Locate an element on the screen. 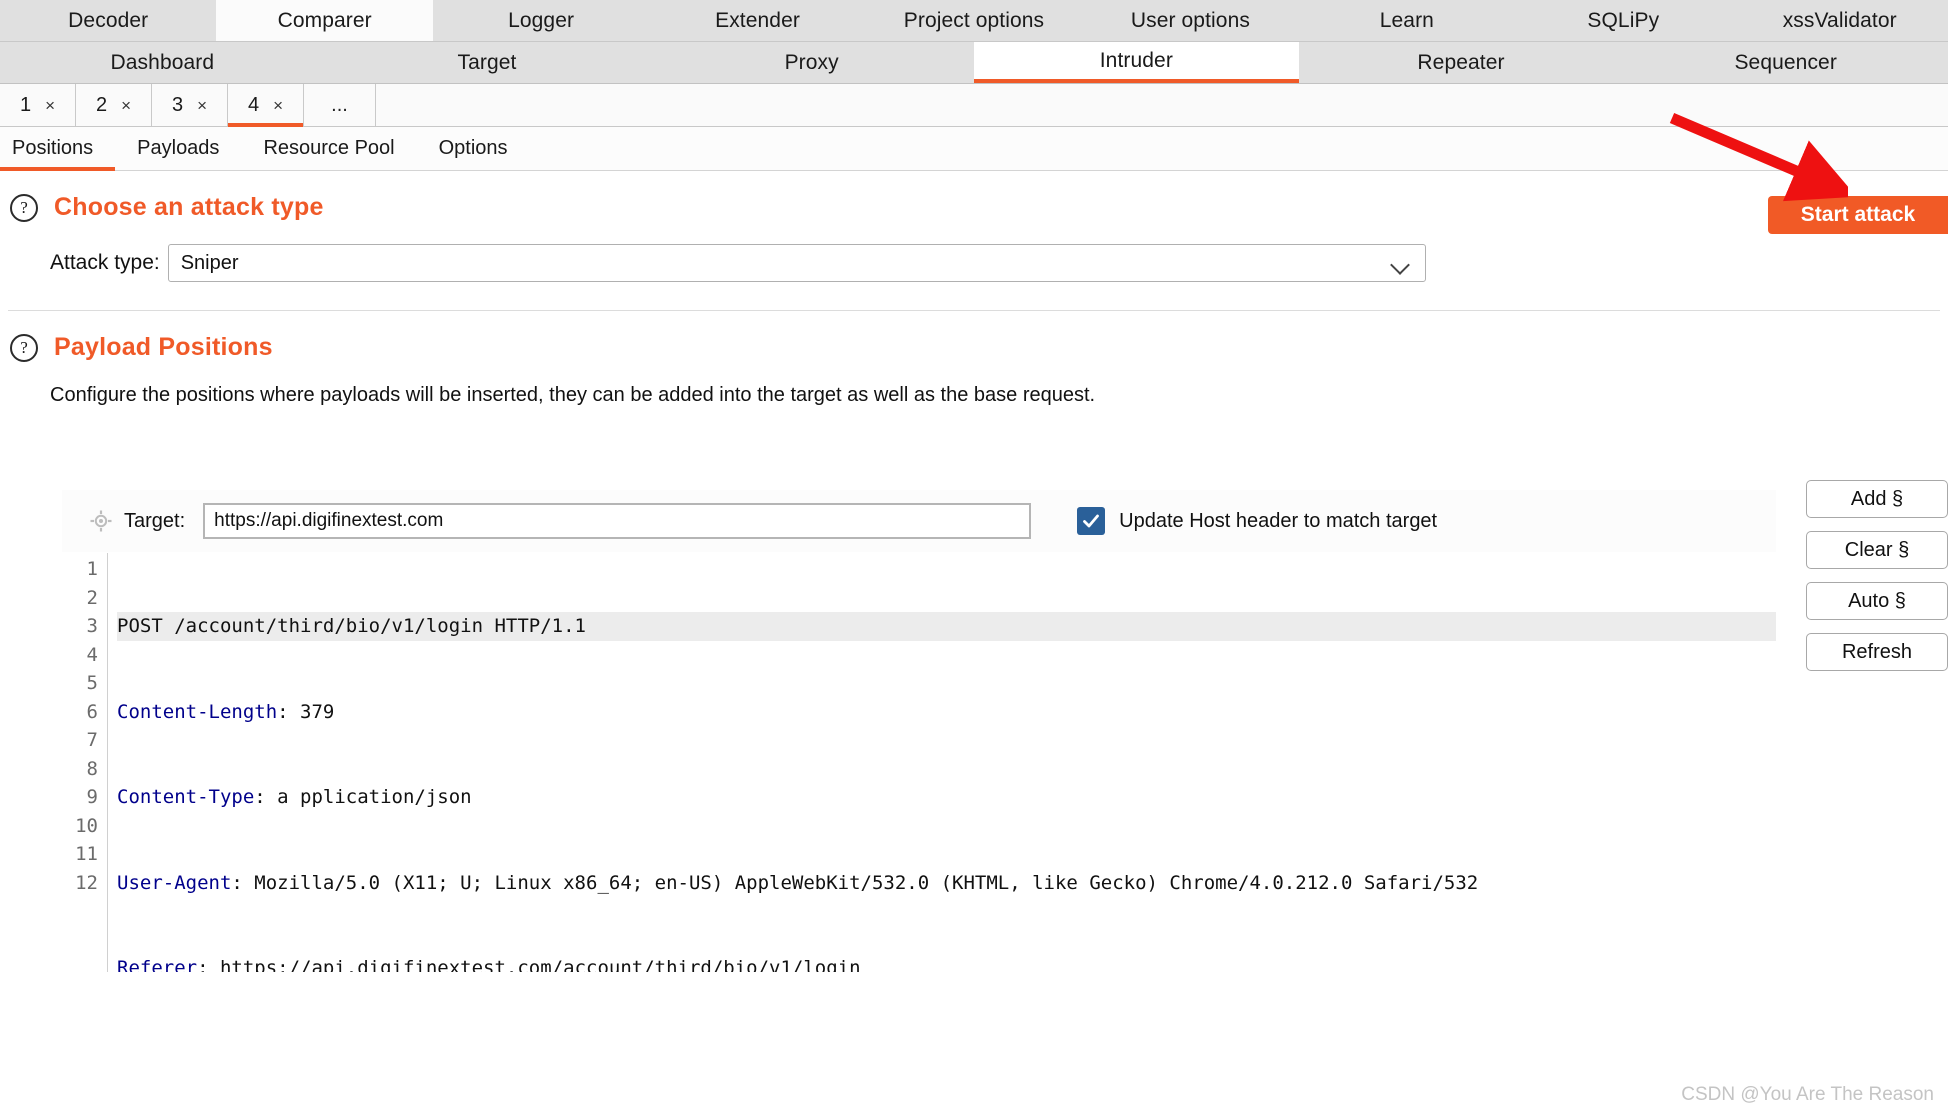 Image resolution: width=1948 pixels, height=1120 pixels. target-label: Target: is located at coordinates (155, 520).